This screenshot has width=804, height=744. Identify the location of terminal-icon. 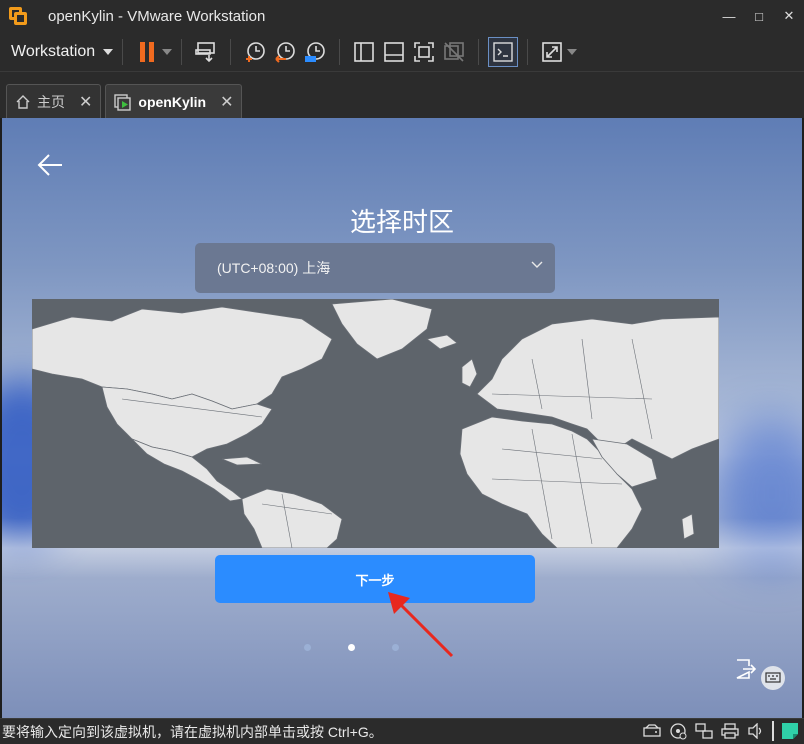
(503, 51).